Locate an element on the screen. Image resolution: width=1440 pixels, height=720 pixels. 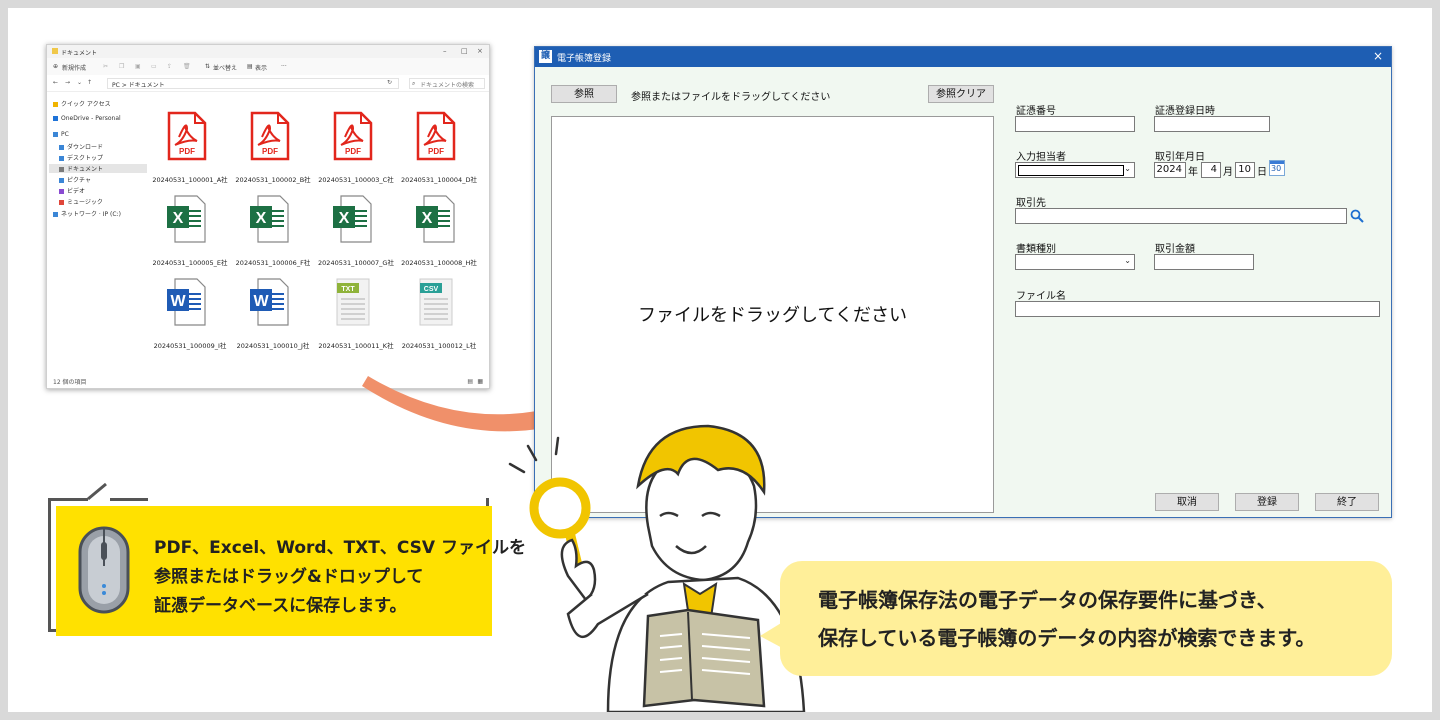
register-title: 電子帳簿登録 is located at coordinates (584, 59).